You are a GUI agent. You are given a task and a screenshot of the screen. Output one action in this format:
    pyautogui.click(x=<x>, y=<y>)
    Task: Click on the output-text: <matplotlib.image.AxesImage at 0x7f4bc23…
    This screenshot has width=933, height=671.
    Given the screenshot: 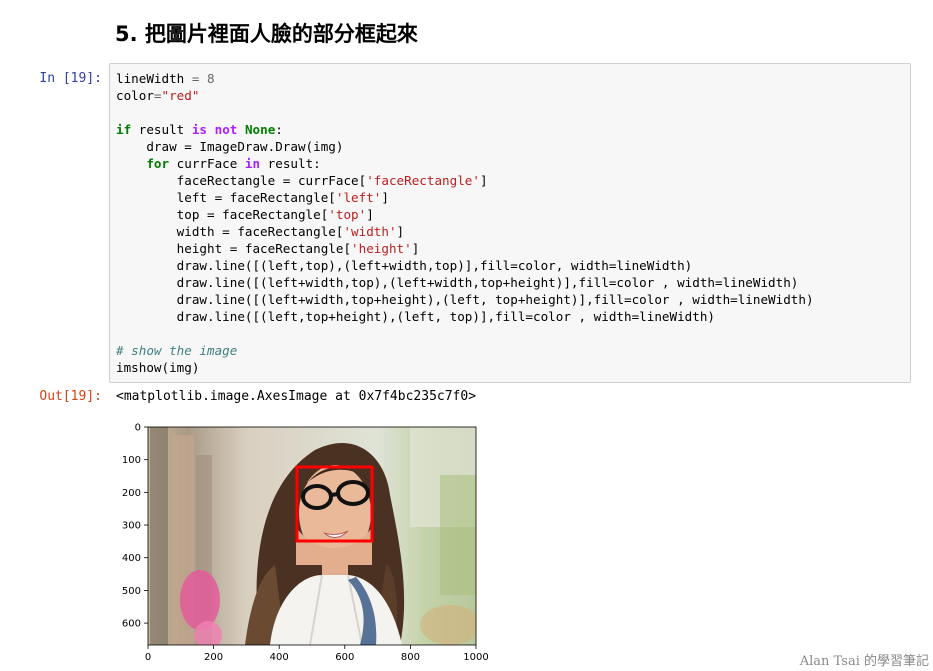 What is the action you would take?
    pyautogui.click(x=296, y=396)
    